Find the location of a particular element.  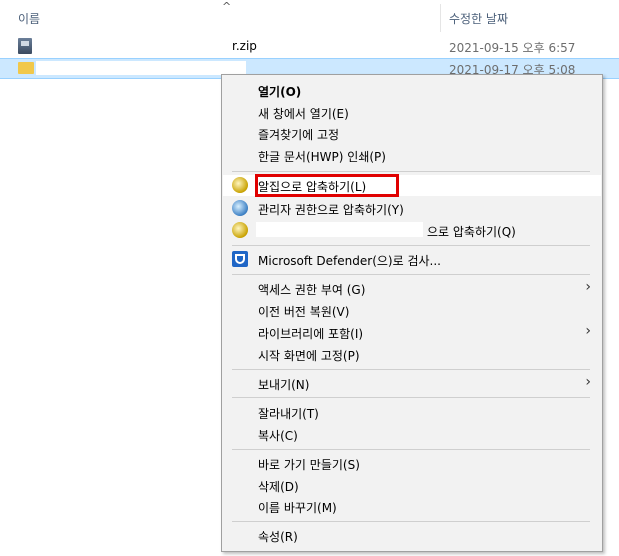

menu-item-restore-versions: 이전 버전 복원(V) is located at coordinates (412, 310).